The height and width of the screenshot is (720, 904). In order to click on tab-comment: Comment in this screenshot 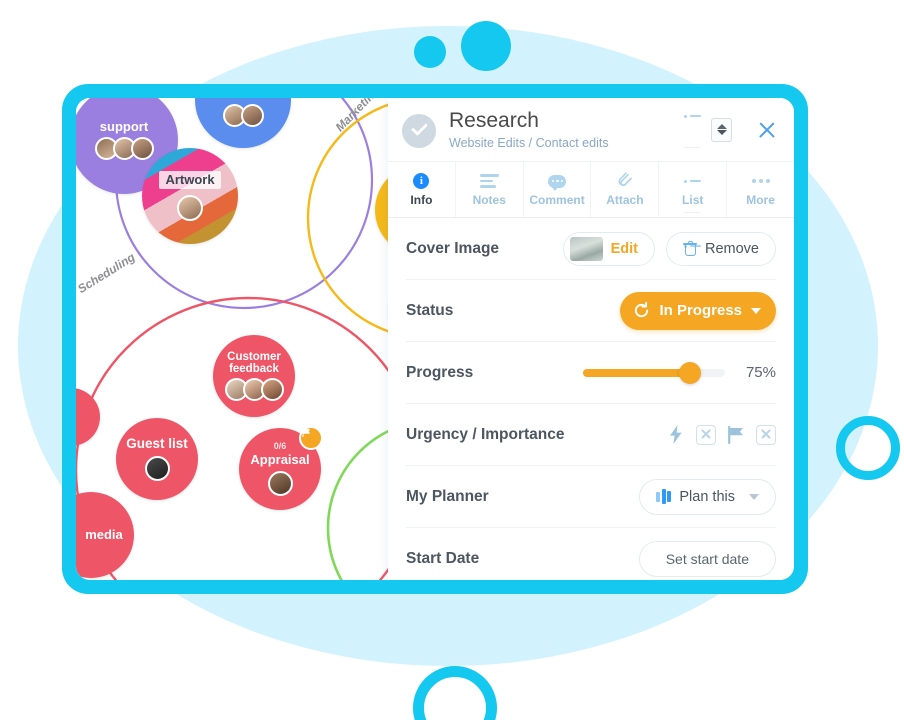, I will do `click(558, 189)`.